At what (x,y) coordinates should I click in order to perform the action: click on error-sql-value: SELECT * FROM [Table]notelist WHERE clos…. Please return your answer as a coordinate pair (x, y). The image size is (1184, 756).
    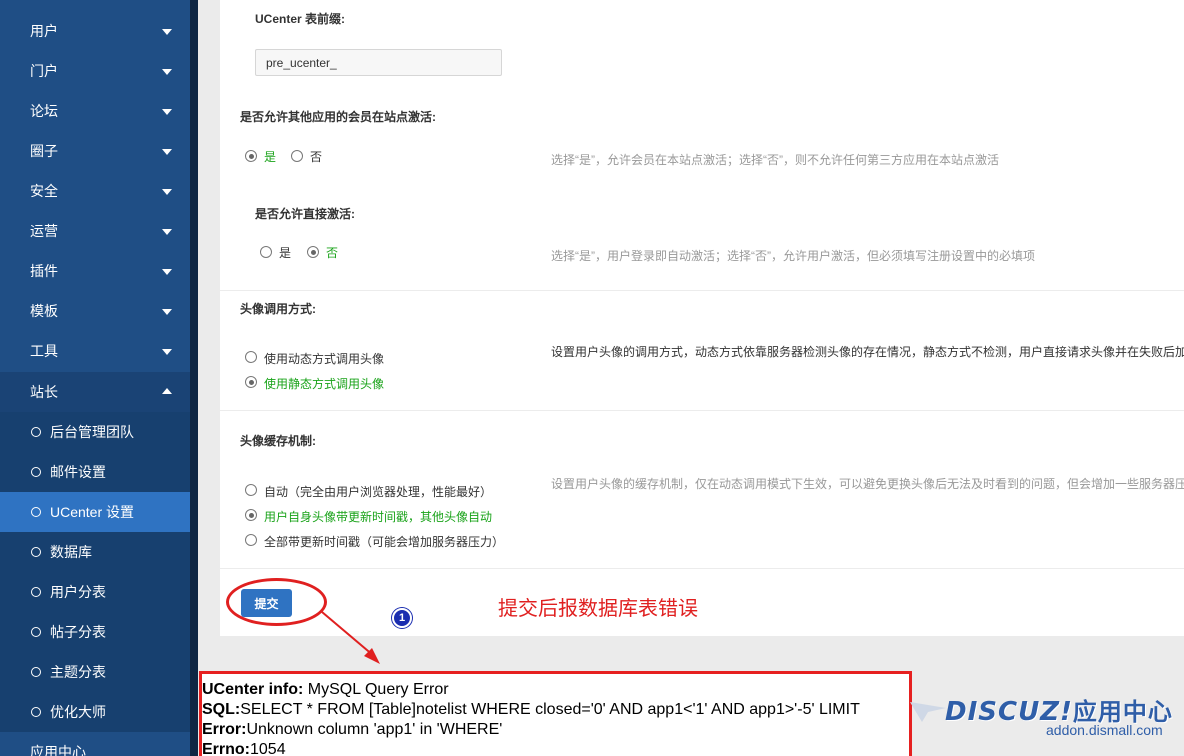
    Looking at the image, I should click on (550, 709).